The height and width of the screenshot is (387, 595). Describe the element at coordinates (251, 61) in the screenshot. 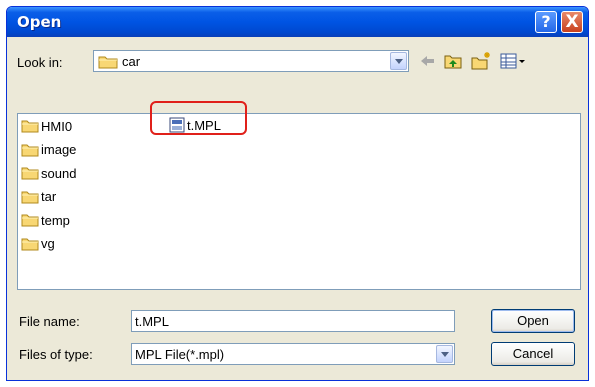

I see `look-in-combo: car` at that location.